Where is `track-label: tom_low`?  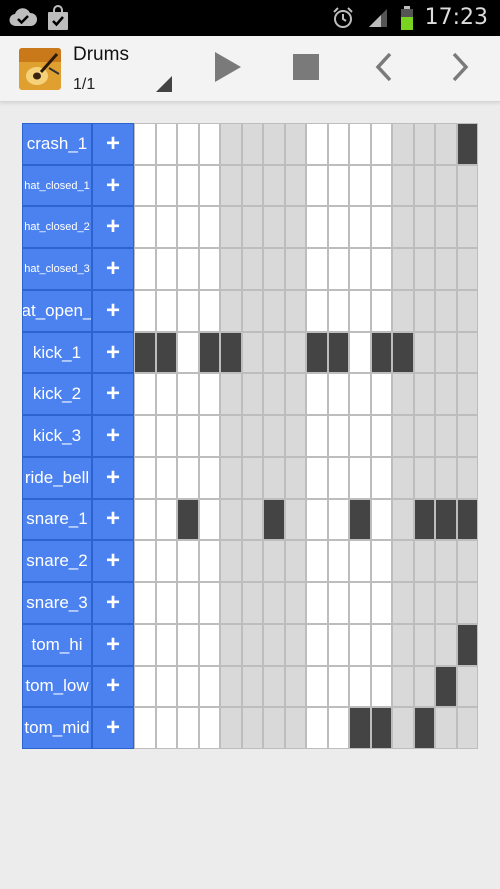
track-label: tom_low is located at coordinates (57, 686).